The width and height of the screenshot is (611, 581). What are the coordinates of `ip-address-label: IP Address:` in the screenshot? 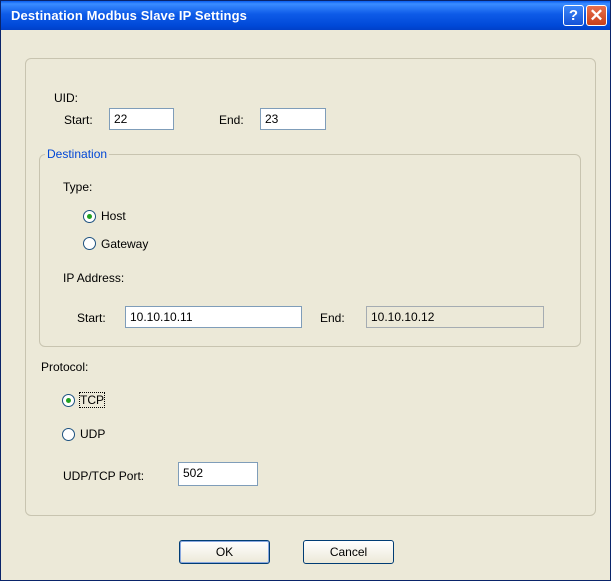 It's located at (94, 278).